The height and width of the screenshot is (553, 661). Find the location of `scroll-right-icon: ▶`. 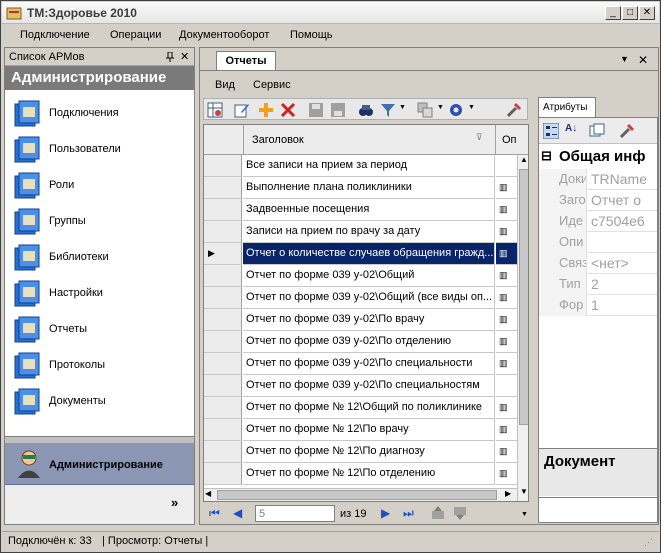

scroll-right-icon: ▶ is located at coordinates (508, 493).